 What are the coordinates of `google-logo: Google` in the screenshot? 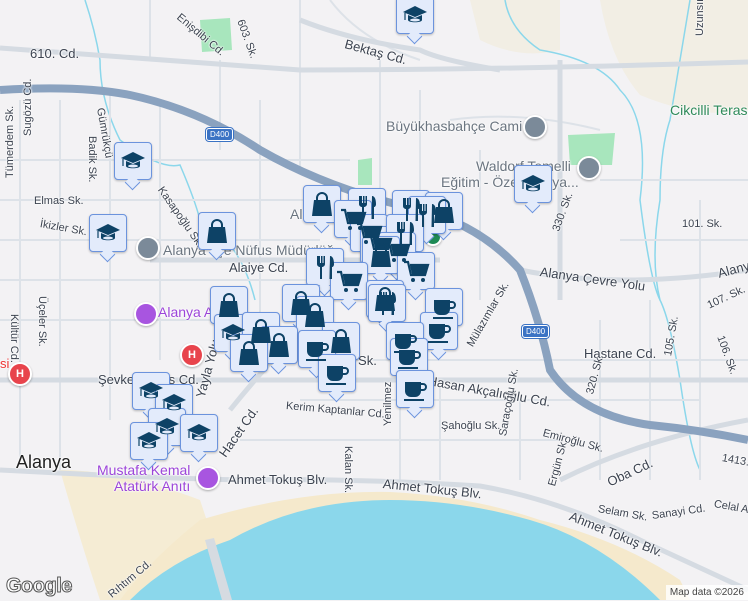 It's located at (39, 586).